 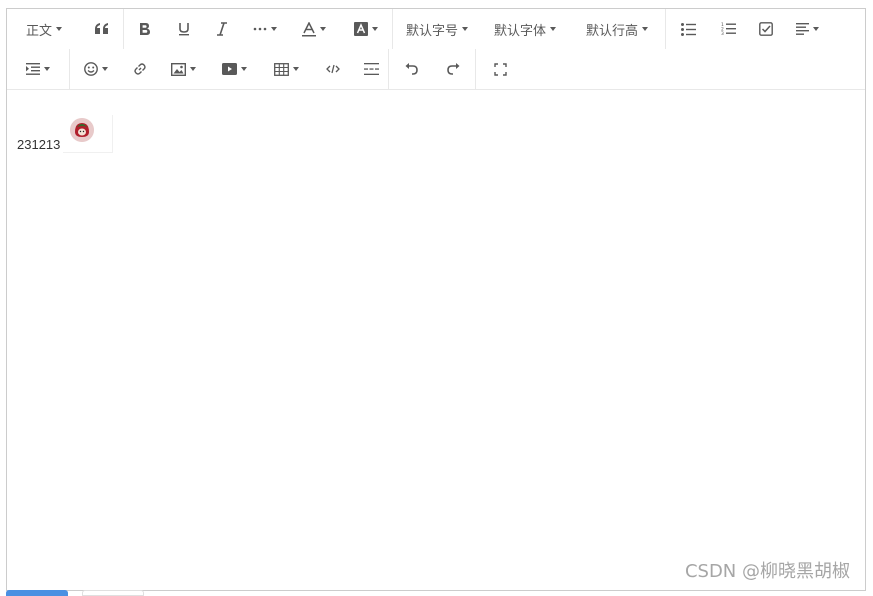 I want to click on redo-icon, so click(x=454, y=69).